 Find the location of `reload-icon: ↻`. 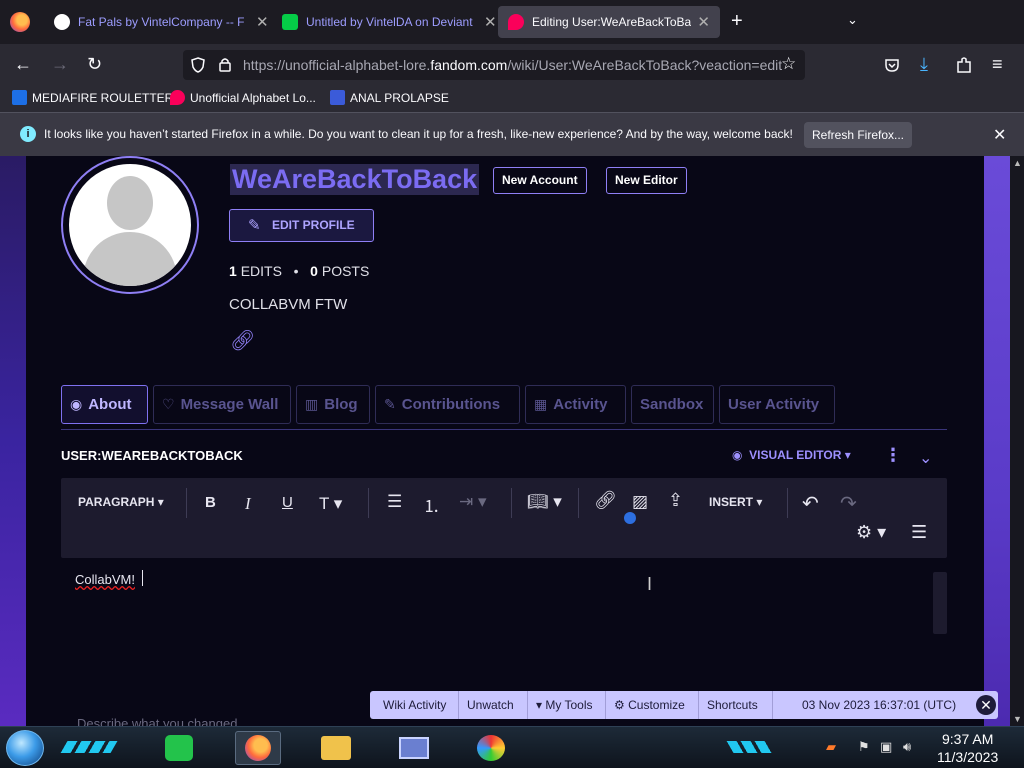

reload-icon: ↻ is located at coordinates (94, 64).